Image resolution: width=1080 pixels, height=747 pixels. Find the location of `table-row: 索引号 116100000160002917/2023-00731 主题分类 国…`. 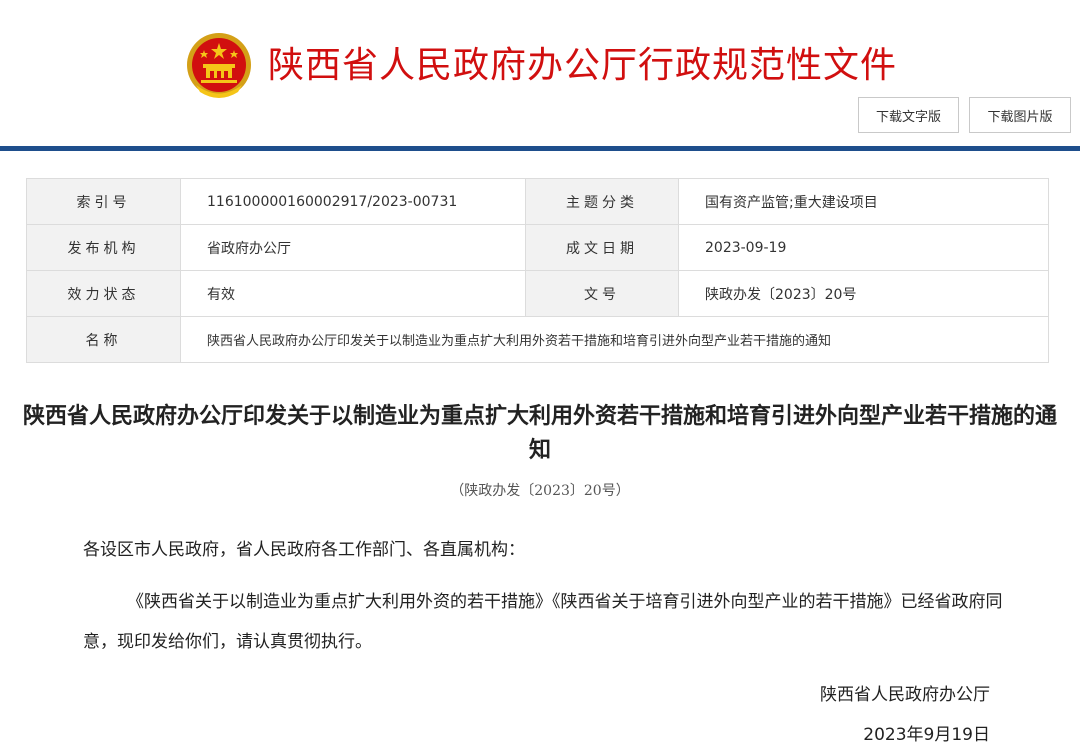

table-row: 索引号 116100000160002917/2023-00731 主题分类 国… is located at coordinates (538, 202).